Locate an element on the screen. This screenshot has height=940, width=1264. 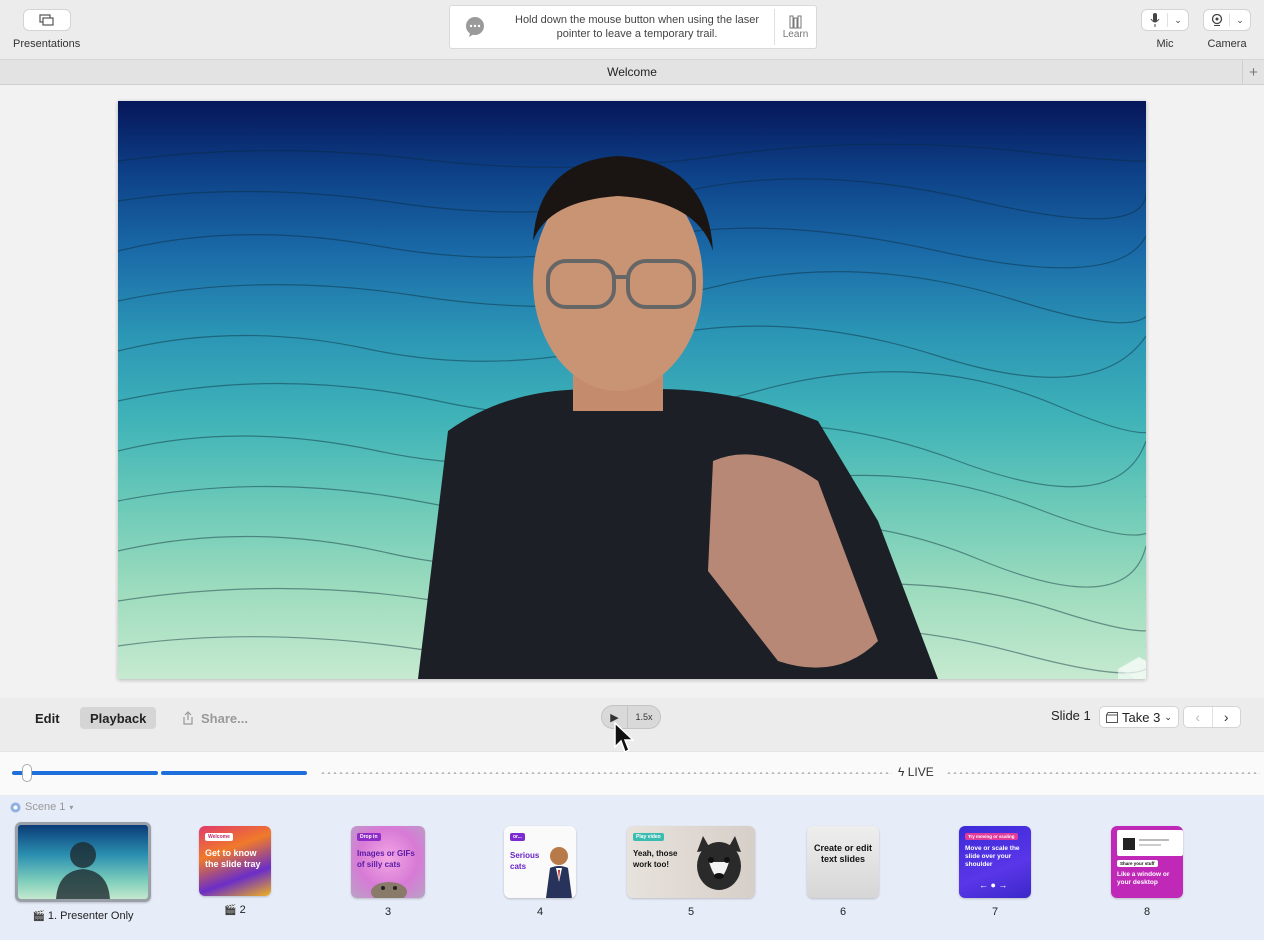
suited-cat-icon is located at coordinates (559, 872).